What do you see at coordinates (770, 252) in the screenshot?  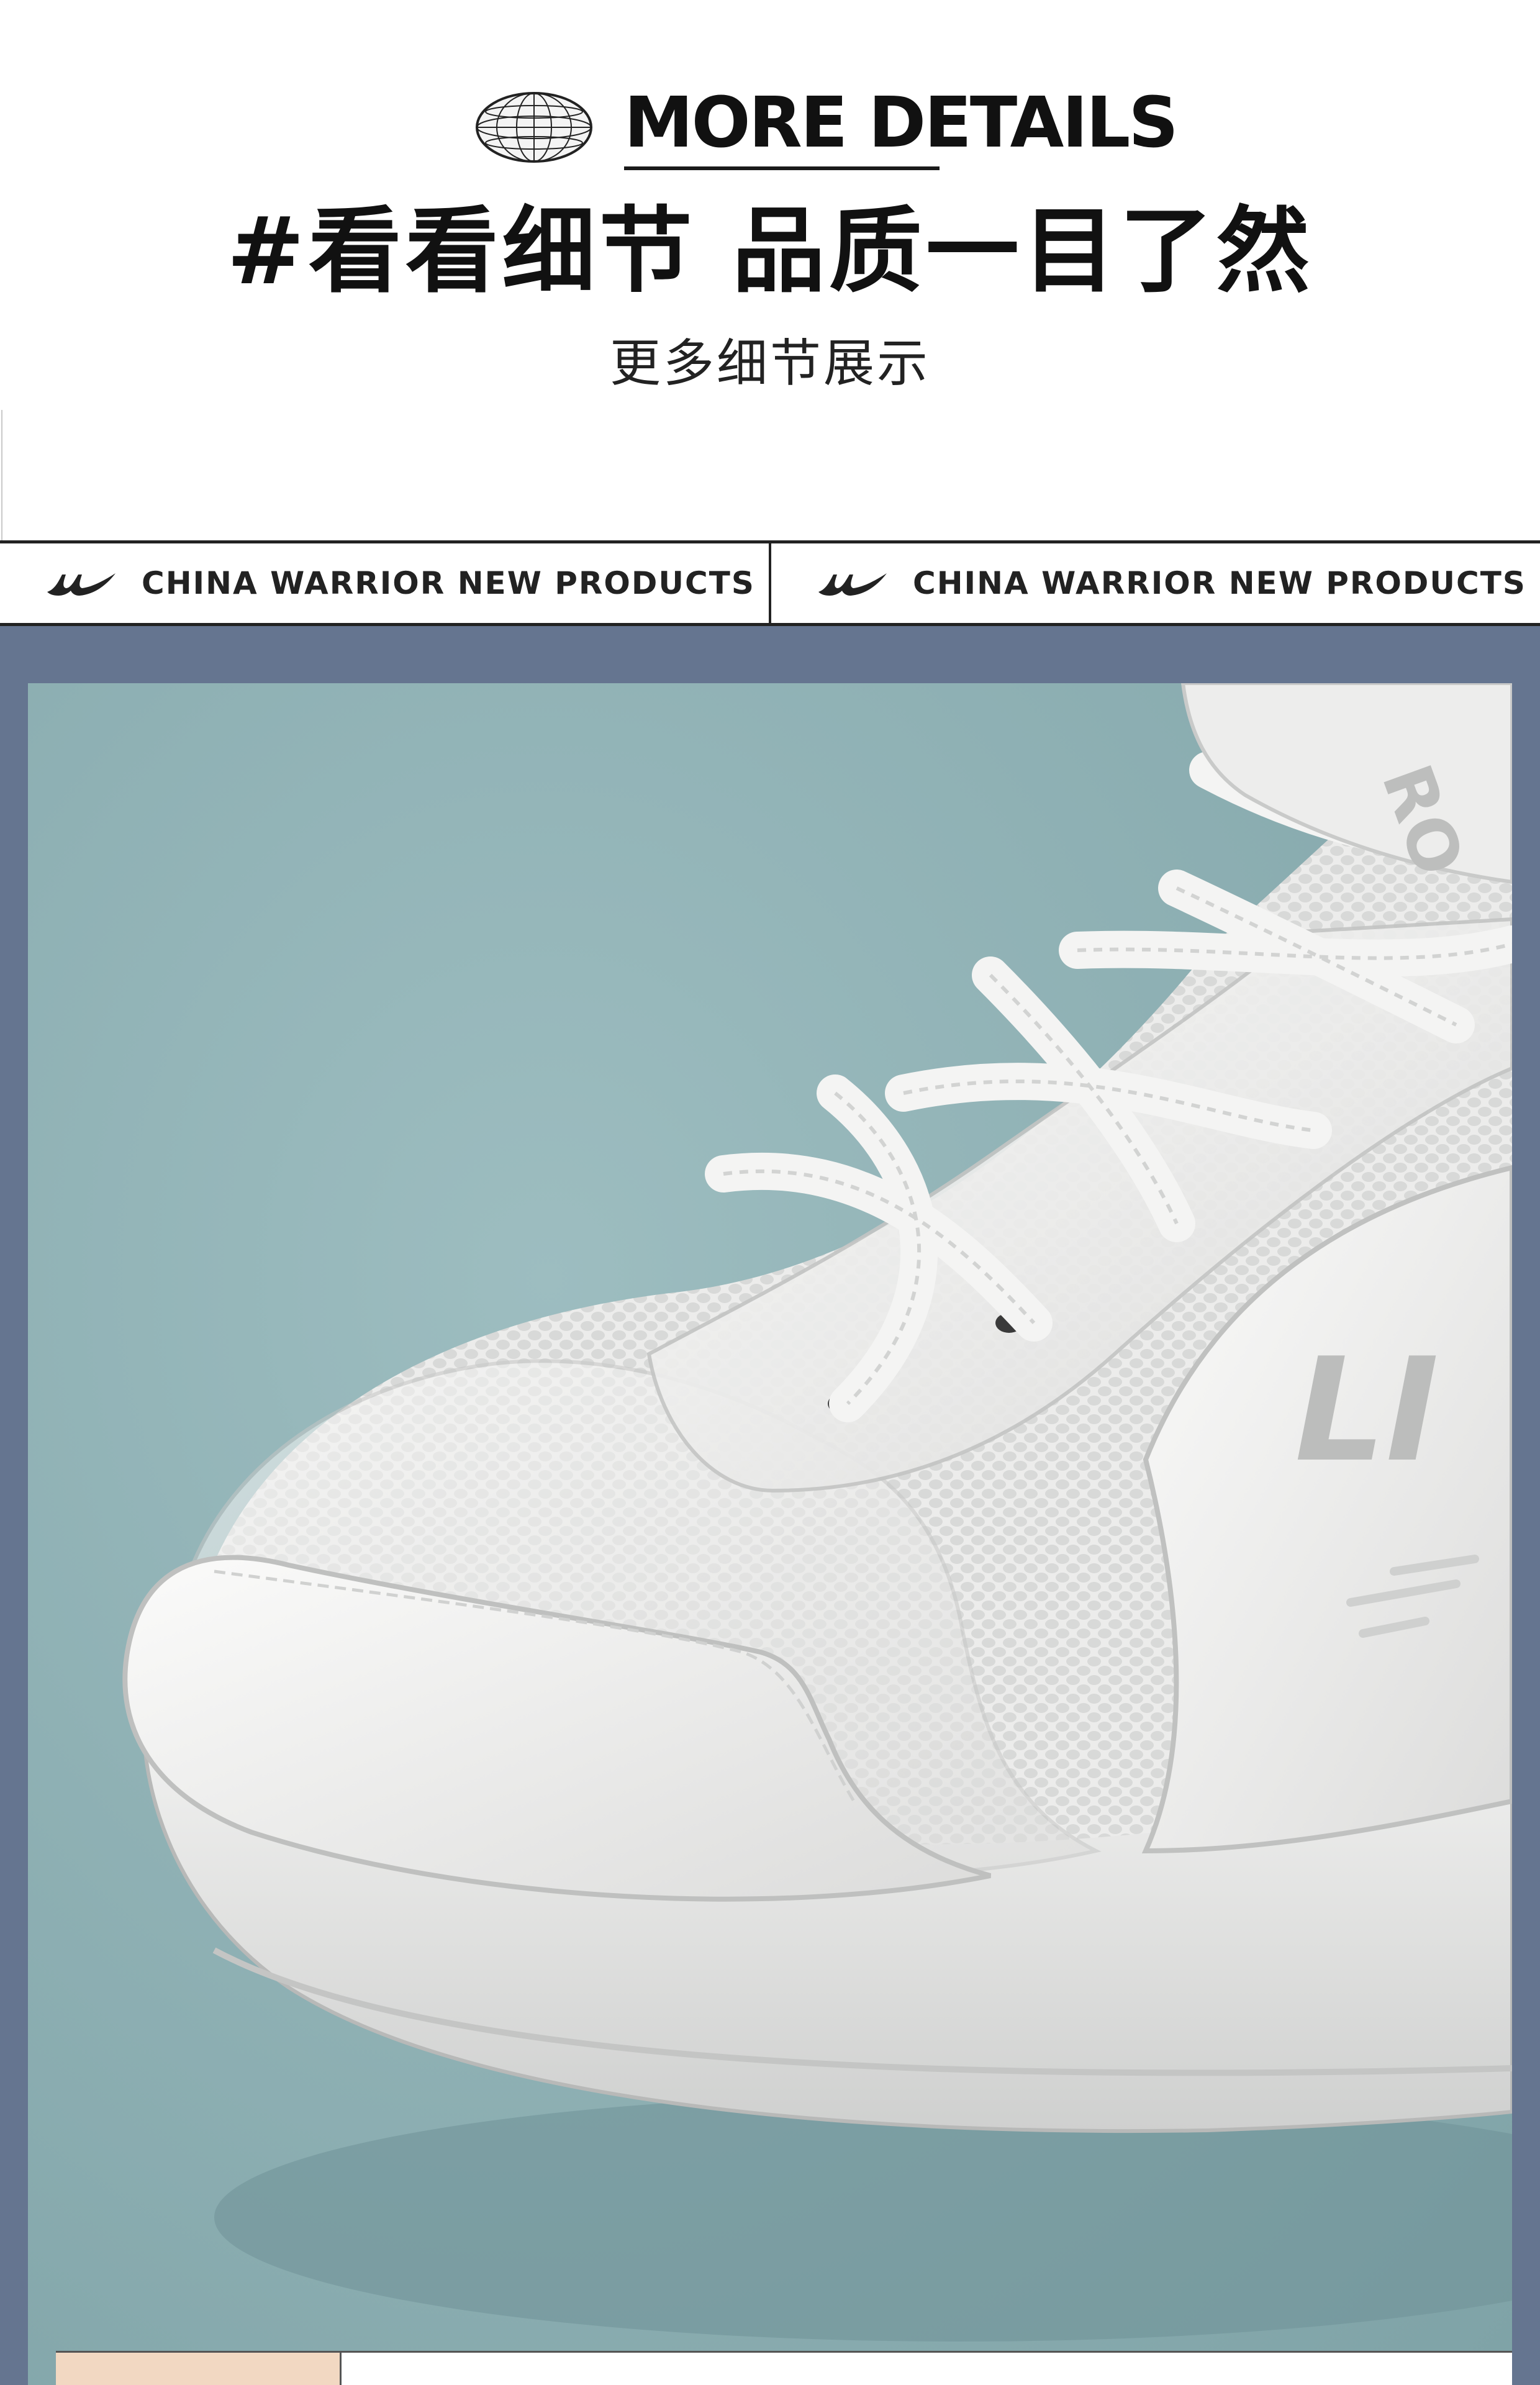 I see `chinese-headline: #看看细节 品质一目了然` at bounding box center [770, 252].